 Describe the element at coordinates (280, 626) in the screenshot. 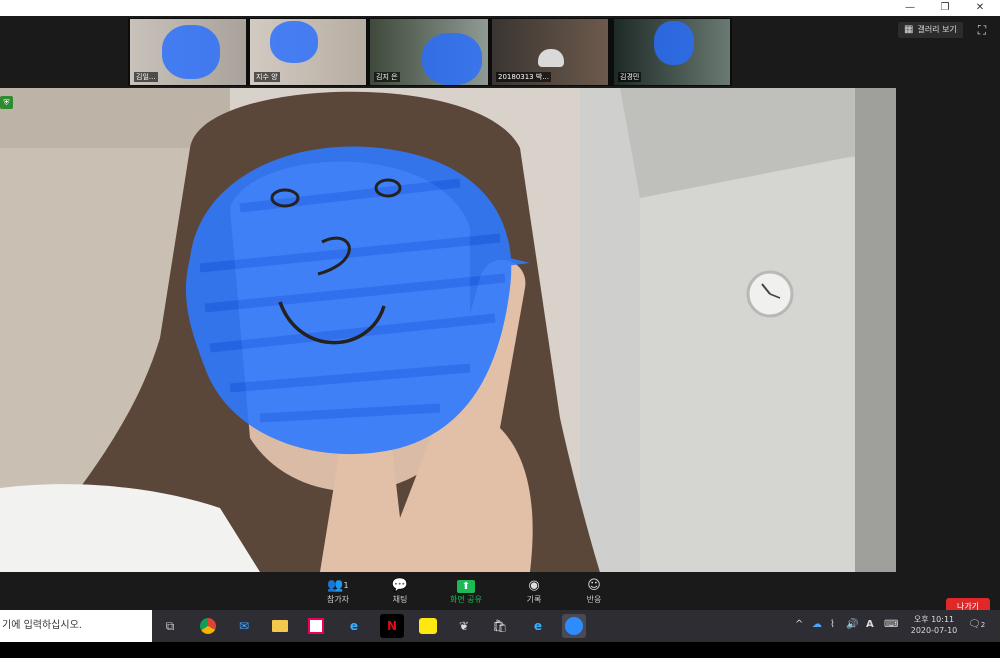

I see `file-explorer-icon` at that location.